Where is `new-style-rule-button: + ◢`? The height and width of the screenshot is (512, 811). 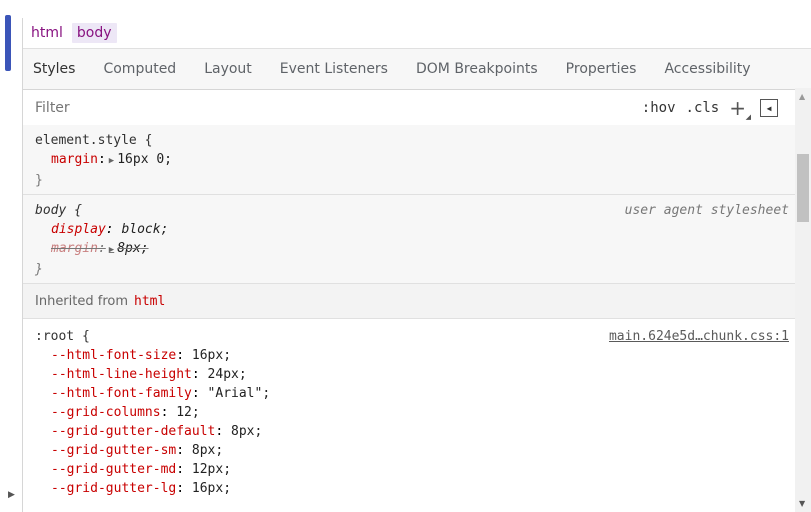
new-style-rule-button: + ◢ is located at coordinates (740, 108).